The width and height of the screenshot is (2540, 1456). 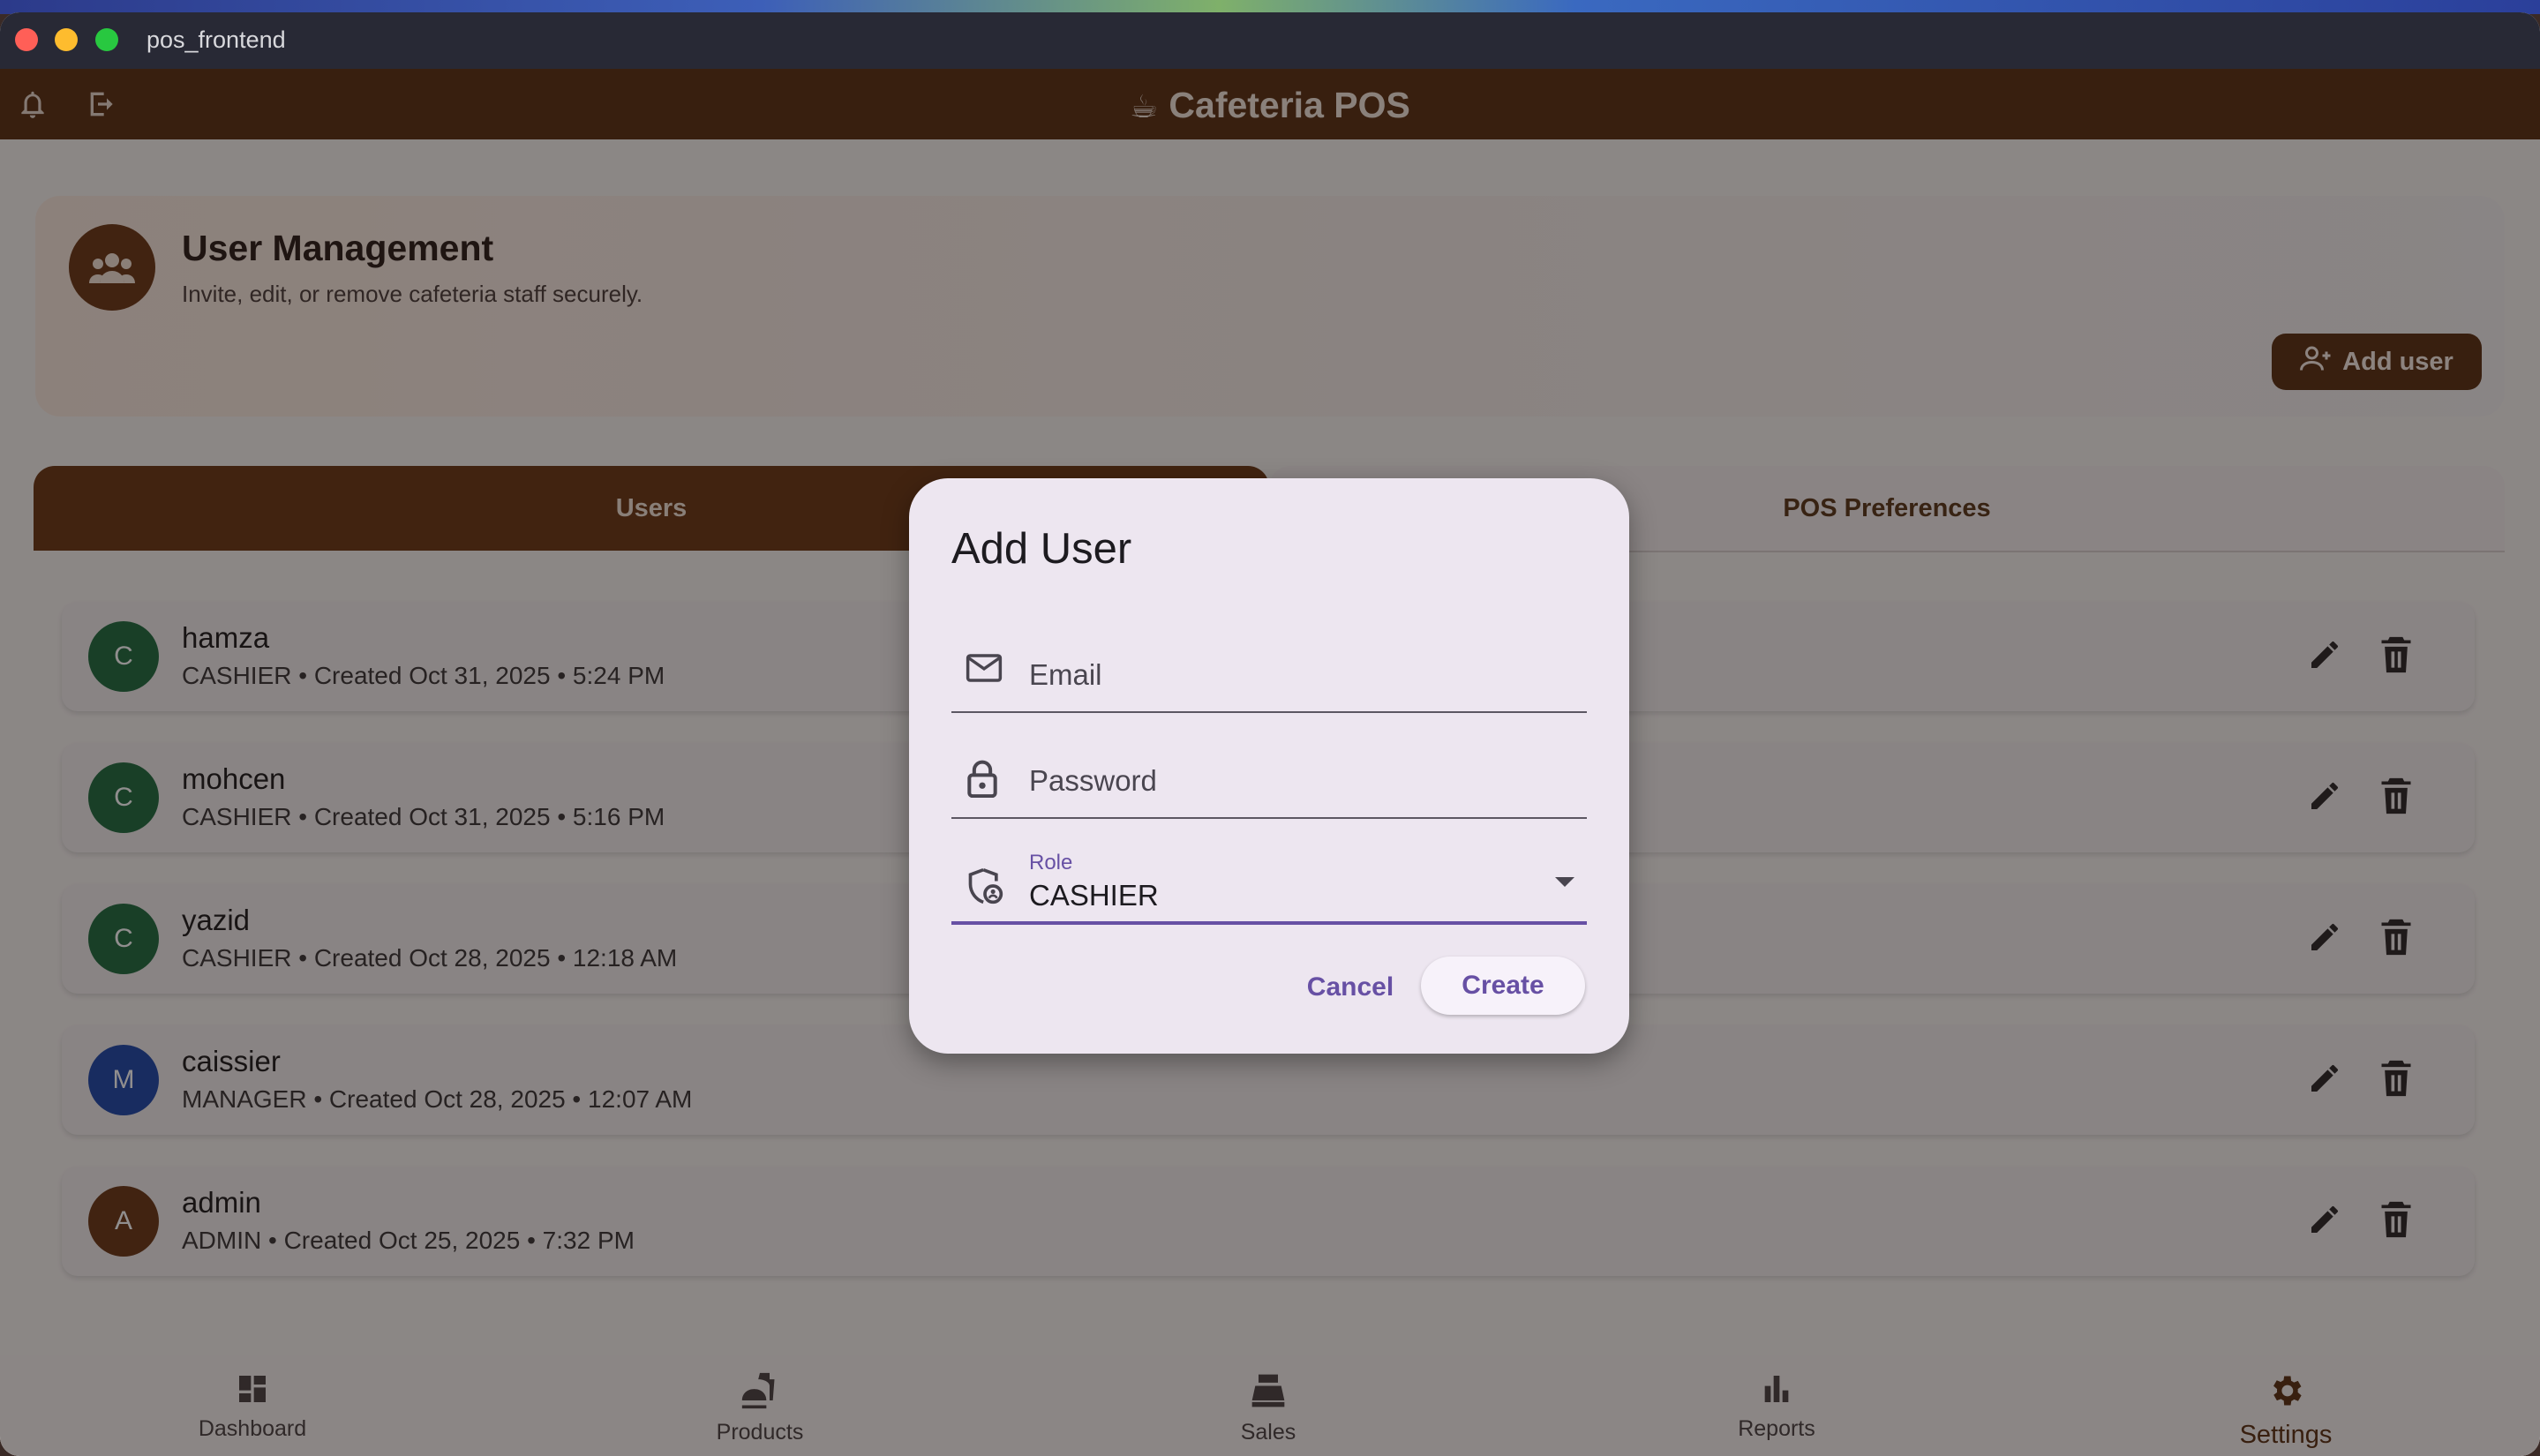 What do you see at coordinates (1269, 881) in the screenshot?
I see `role-select: Role CASHIER` at bounding box center [1269, 881].